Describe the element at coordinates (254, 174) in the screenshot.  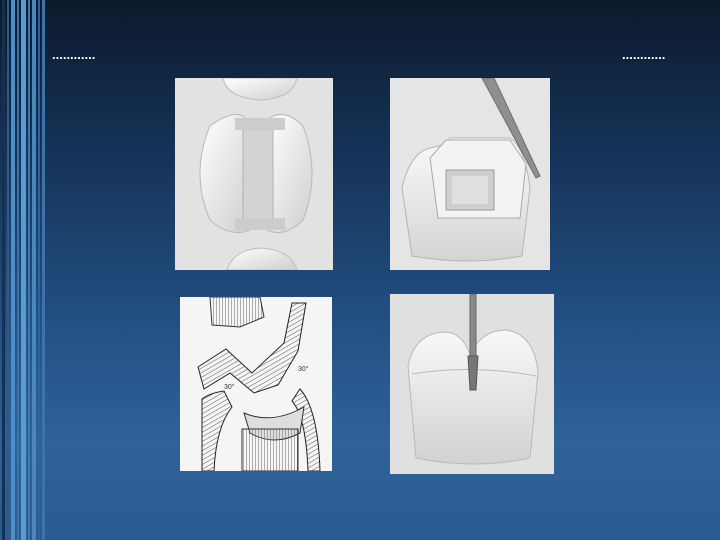
I see `tooth-occlusal-view-image` at that location.